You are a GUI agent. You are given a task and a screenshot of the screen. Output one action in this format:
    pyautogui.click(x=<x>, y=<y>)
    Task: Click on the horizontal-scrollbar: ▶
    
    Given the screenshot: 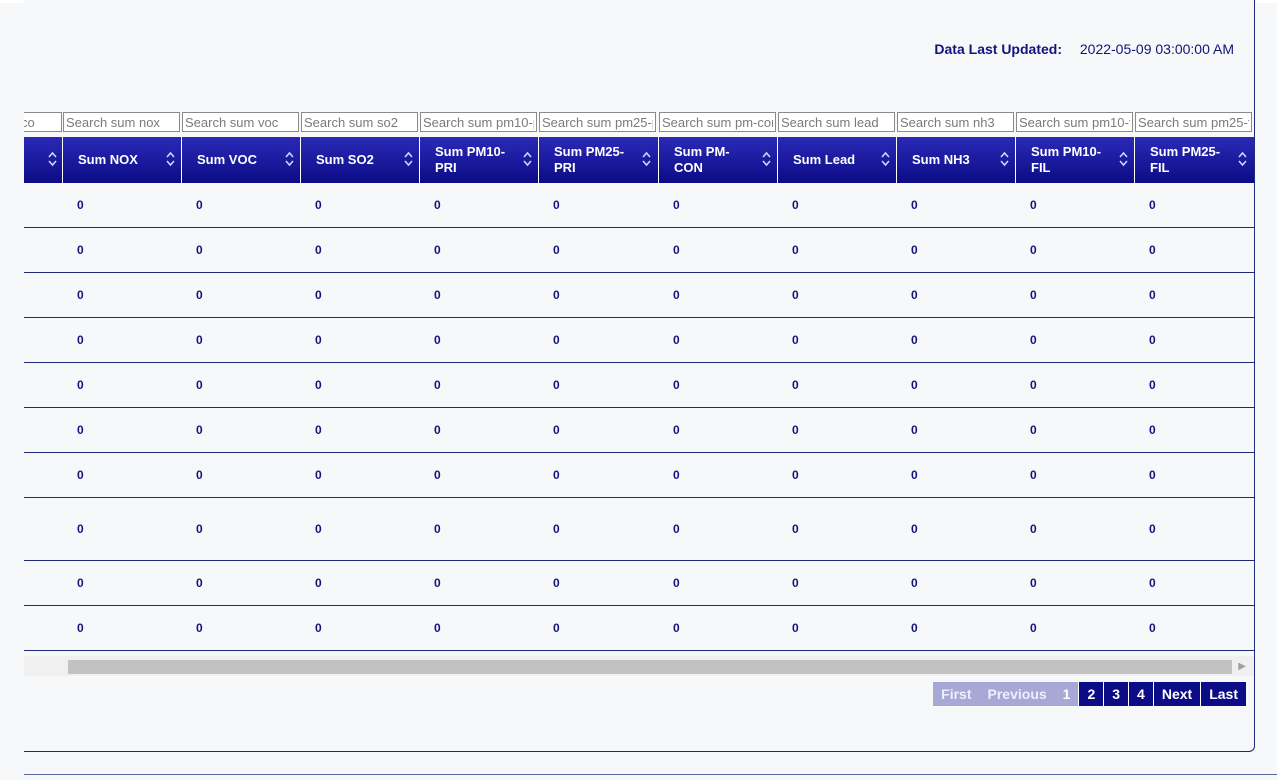 What is the action you would take?
    pyautogui.click(x=639, y=666)
    